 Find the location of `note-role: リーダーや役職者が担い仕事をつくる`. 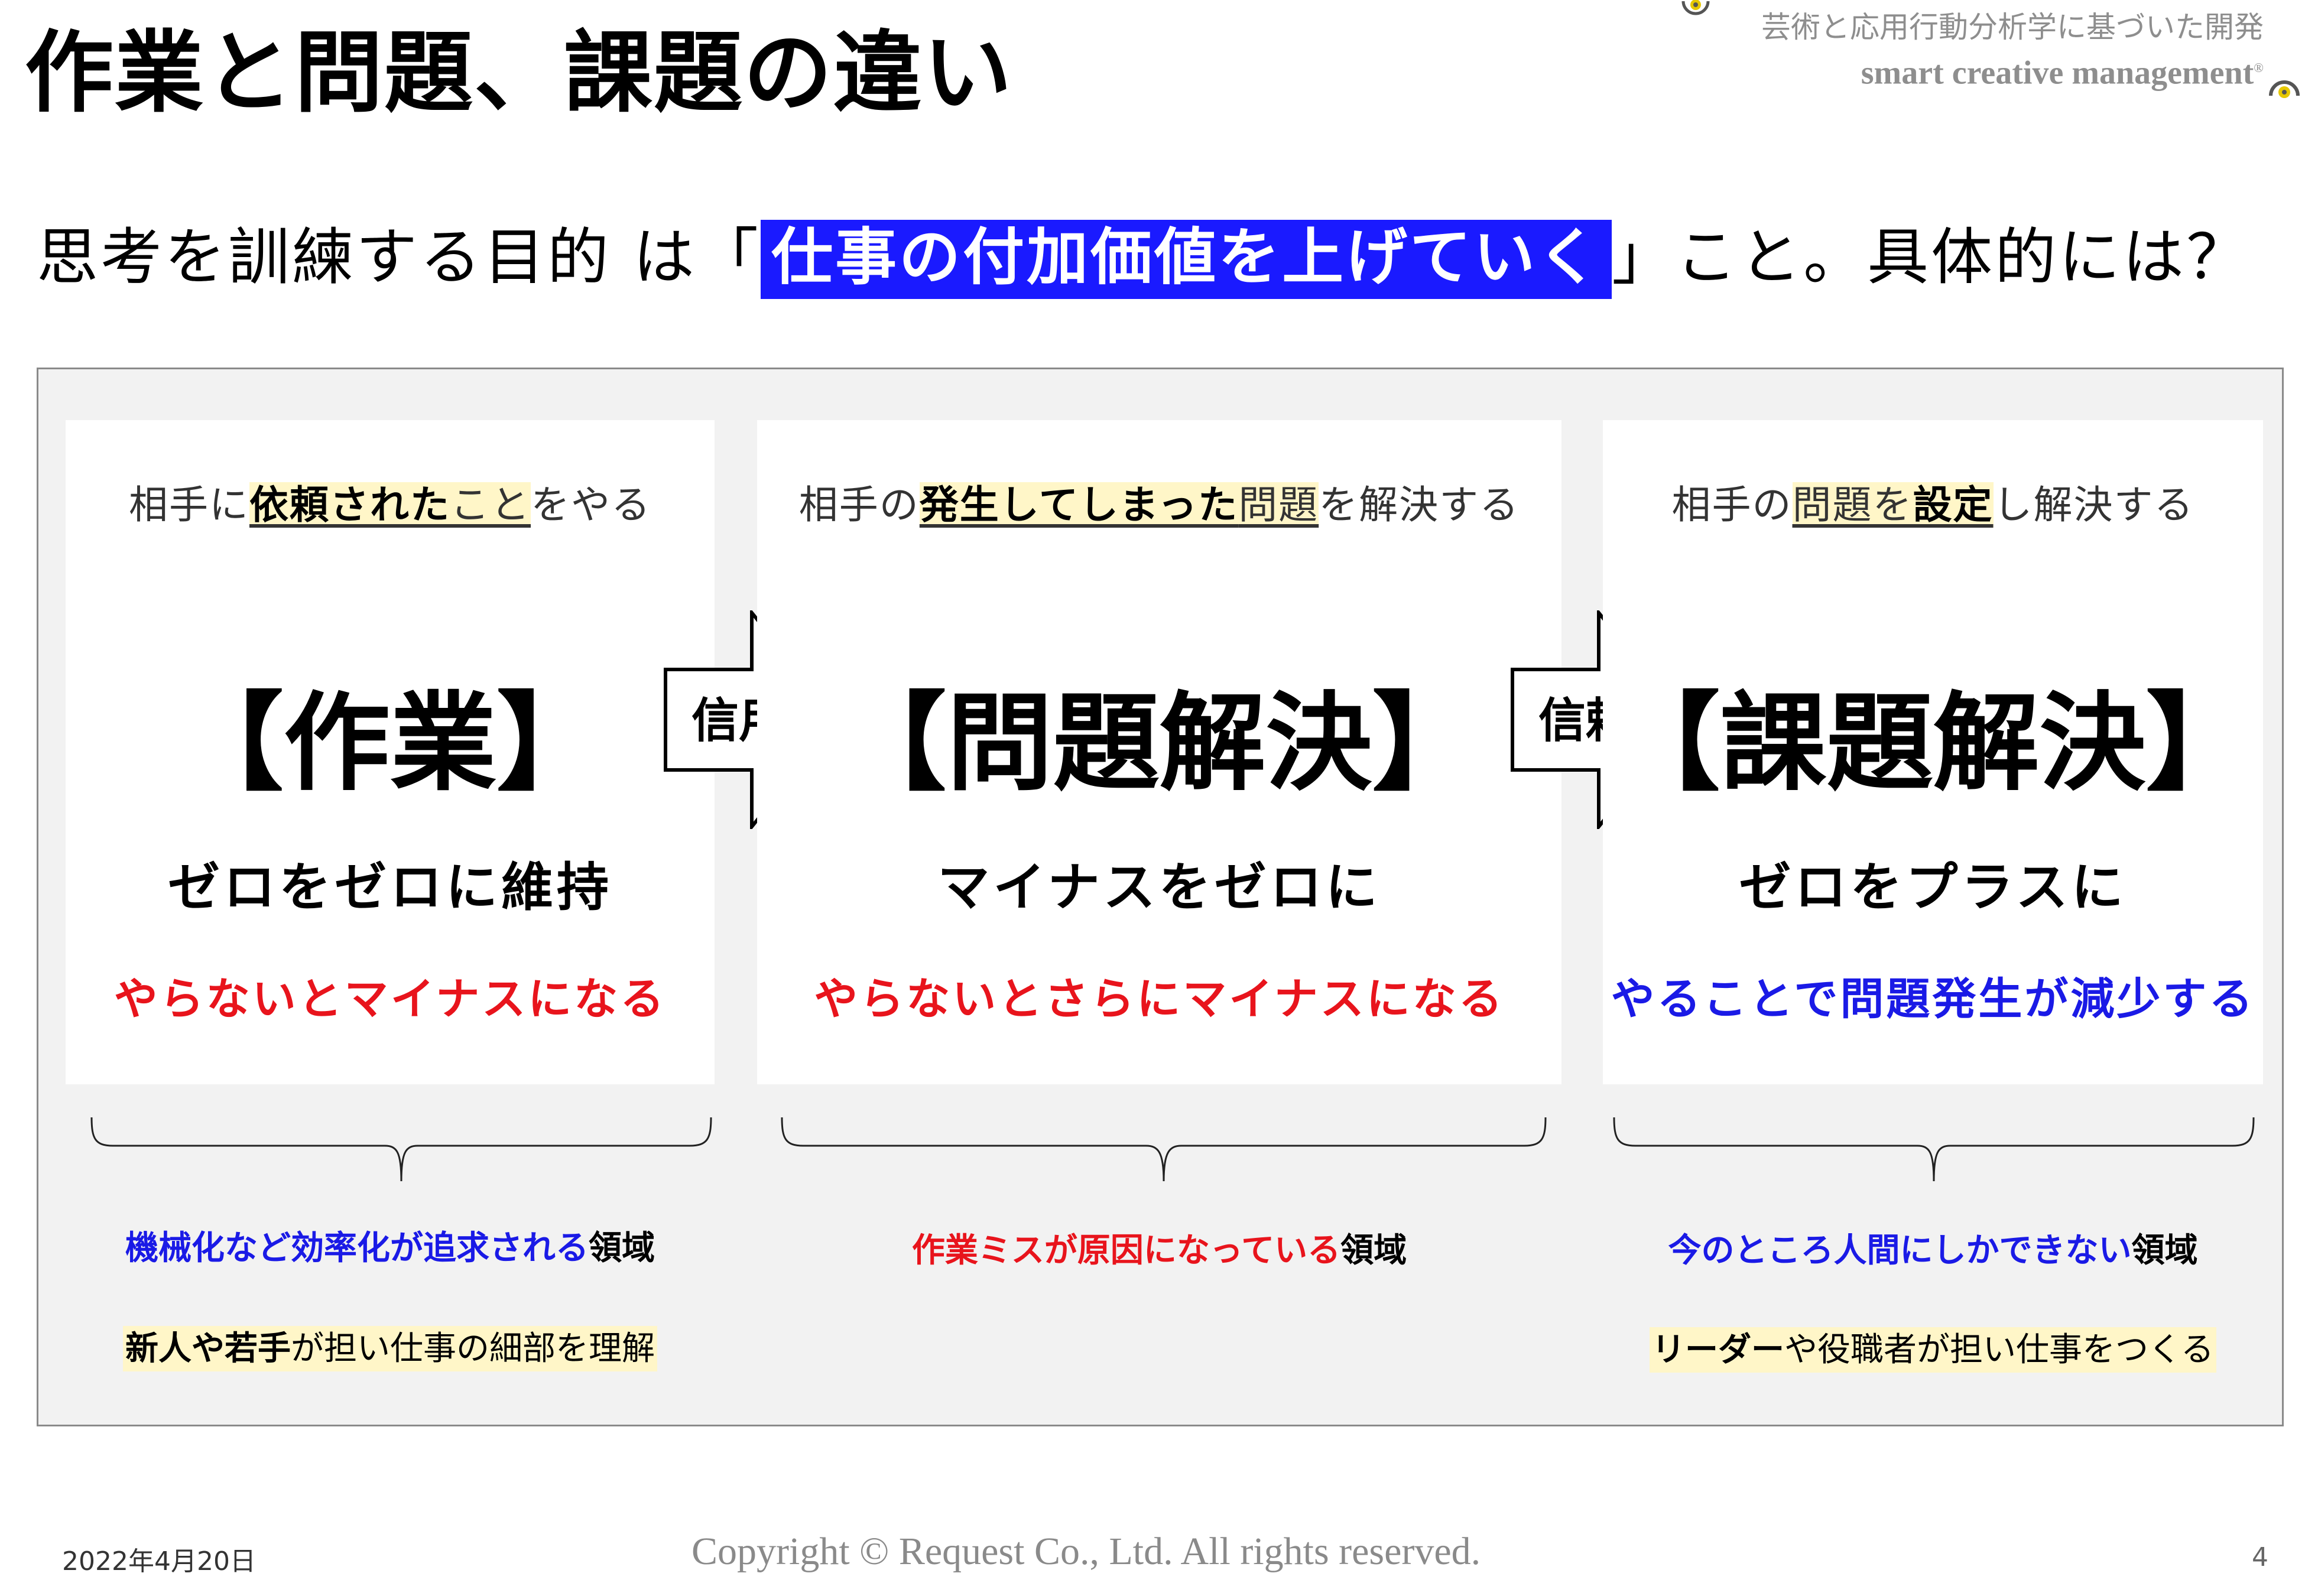

note-role: リーダーや役職者が担い仕事をつくる is located at coordinates (1933, 1348).